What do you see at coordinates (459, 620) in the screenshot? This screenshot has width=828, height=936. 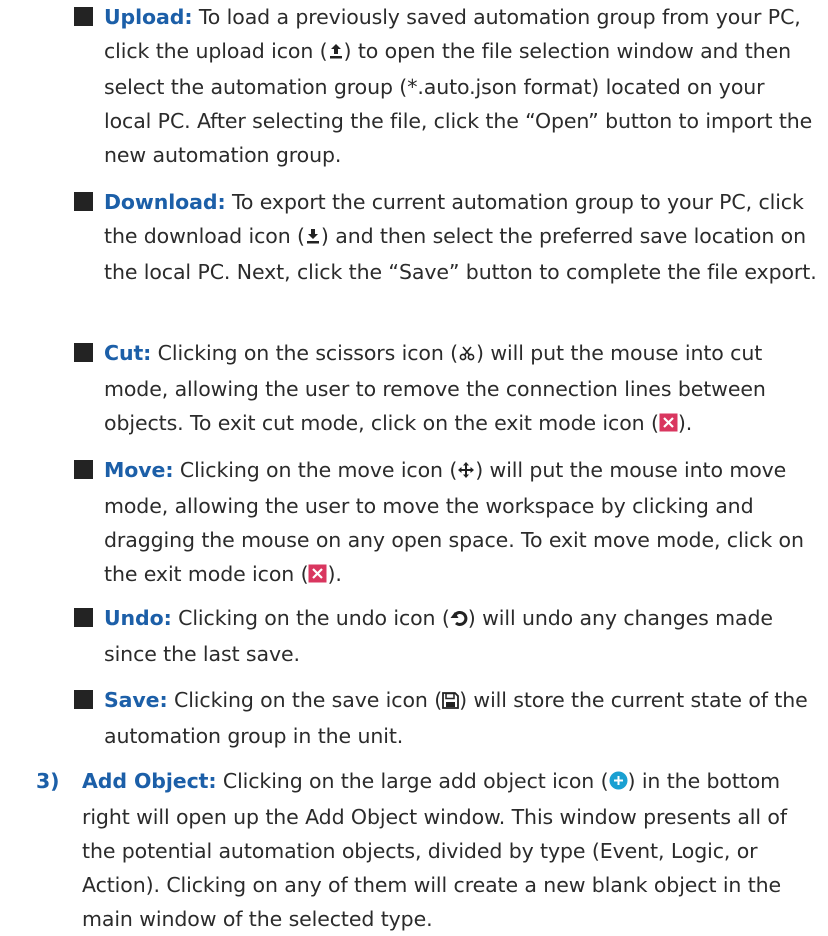 I see `undo-icon` at bounding box center [459, 620].